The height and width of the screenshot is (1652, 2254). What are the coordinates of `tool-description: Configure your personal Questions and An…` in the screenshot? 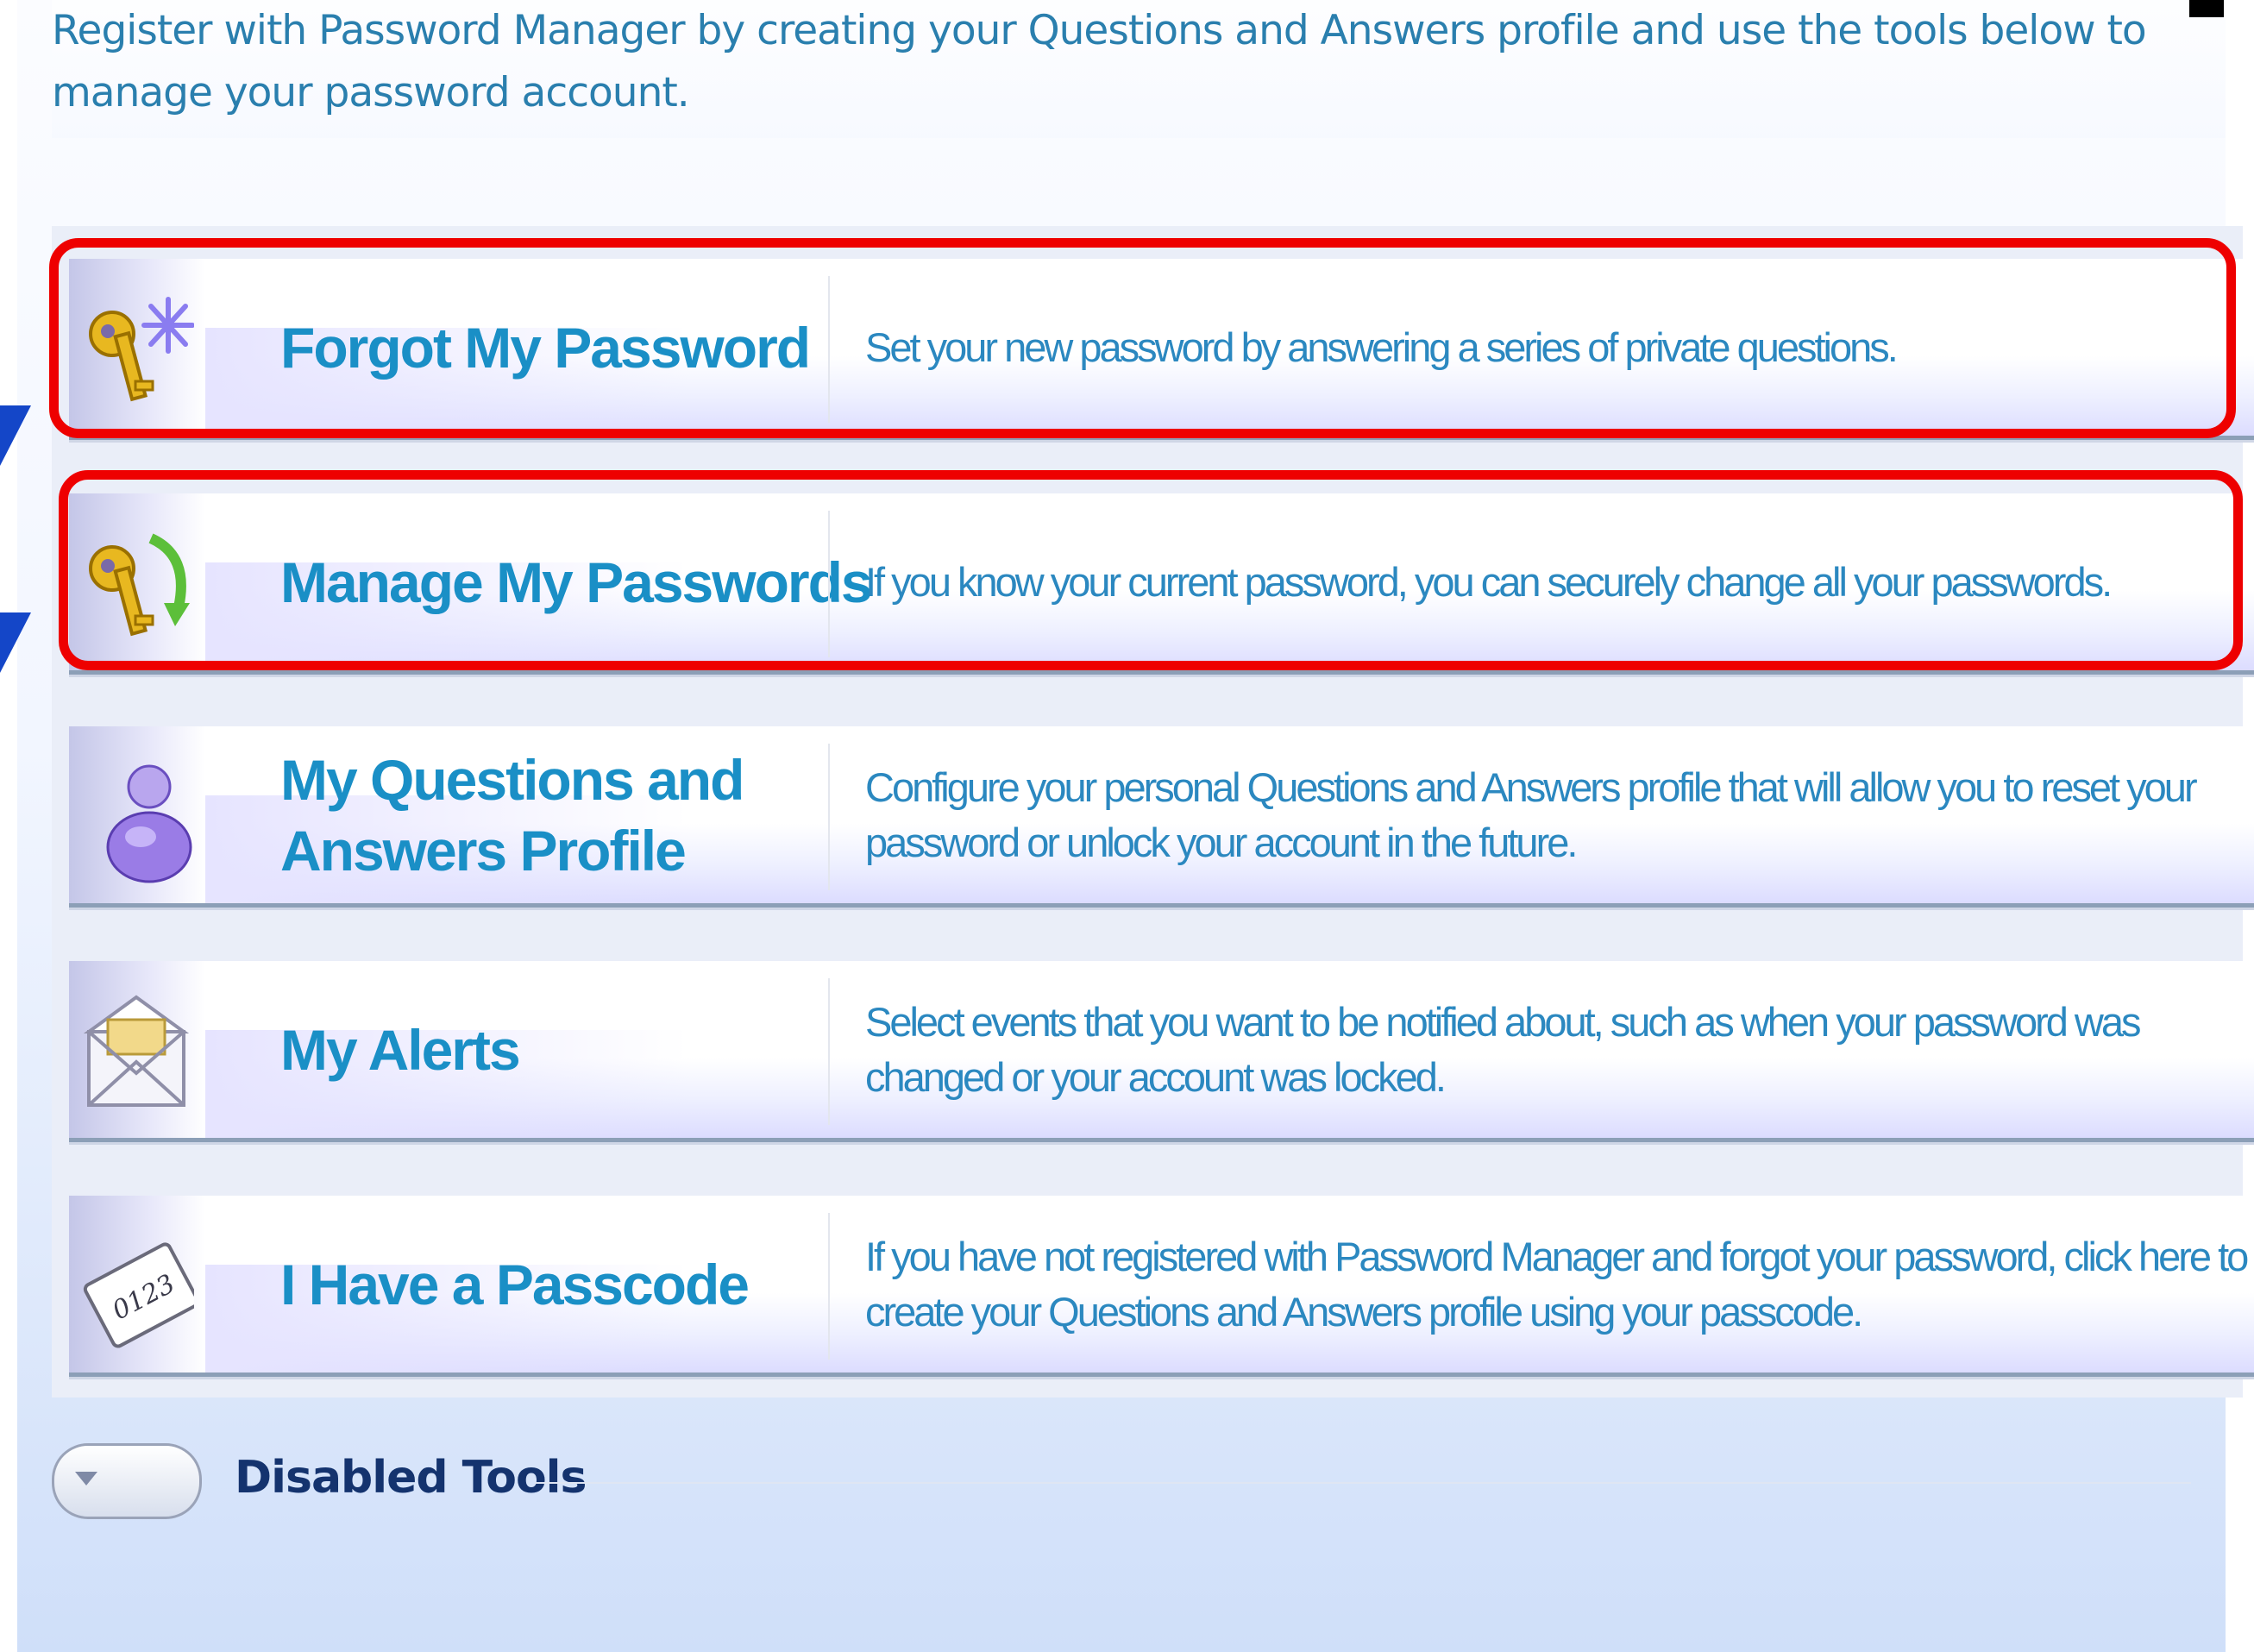 It's located at (1531, 814).